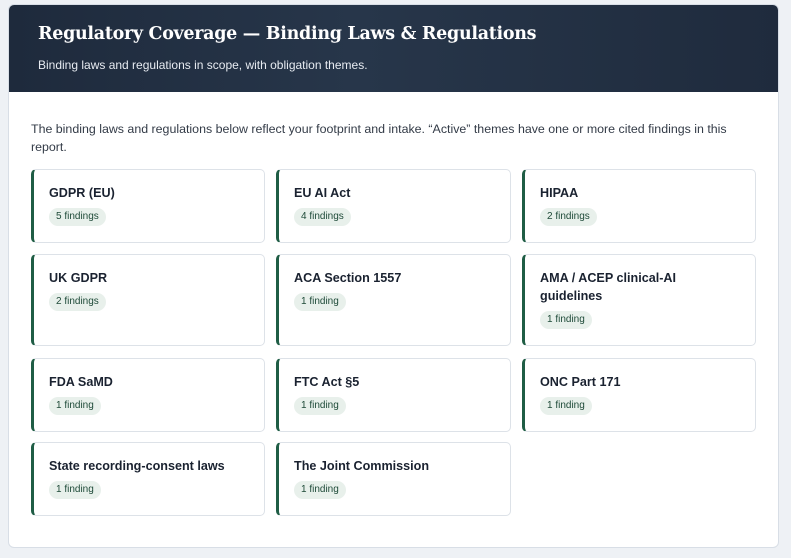 The width and height of the screenshot is (791, 558). I want to click on regulation-card-ftc-act-5: FTC Act §5 1 finding, so click(393, 395).